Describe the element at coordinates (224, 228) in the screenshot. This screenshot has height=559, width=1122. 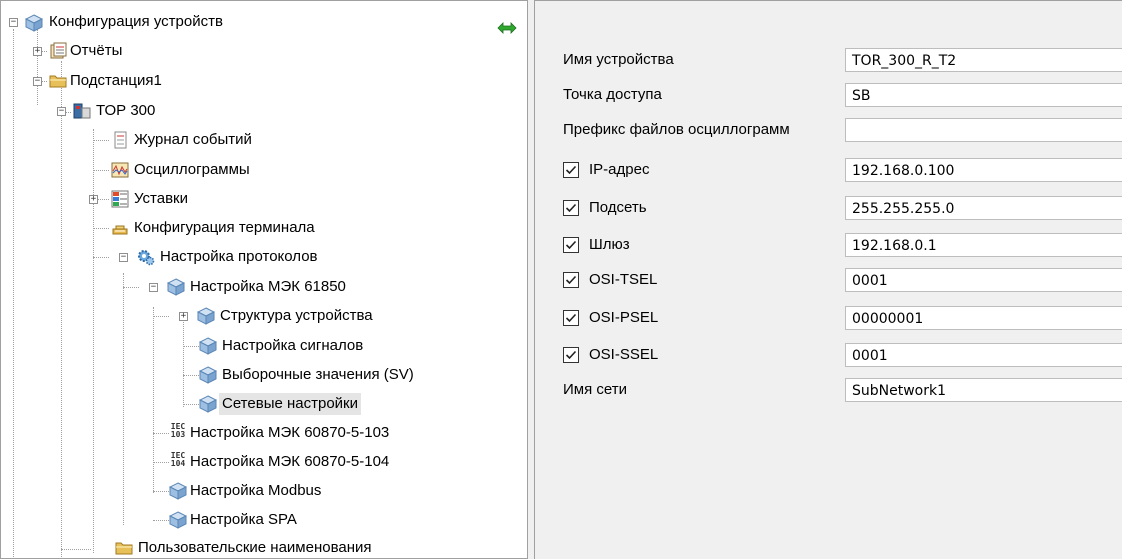
I see `tree-item-terminal-config: Конфигурация терминала` at that location.